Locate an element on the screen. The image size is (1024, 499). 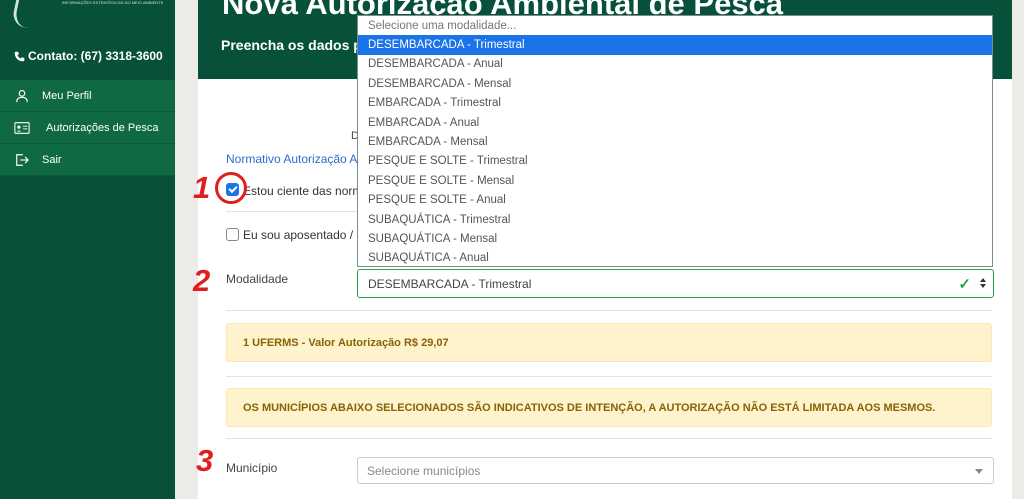
sidebar-item-meu-perfil: Meu Perfil is located at coordinates (87, 96).